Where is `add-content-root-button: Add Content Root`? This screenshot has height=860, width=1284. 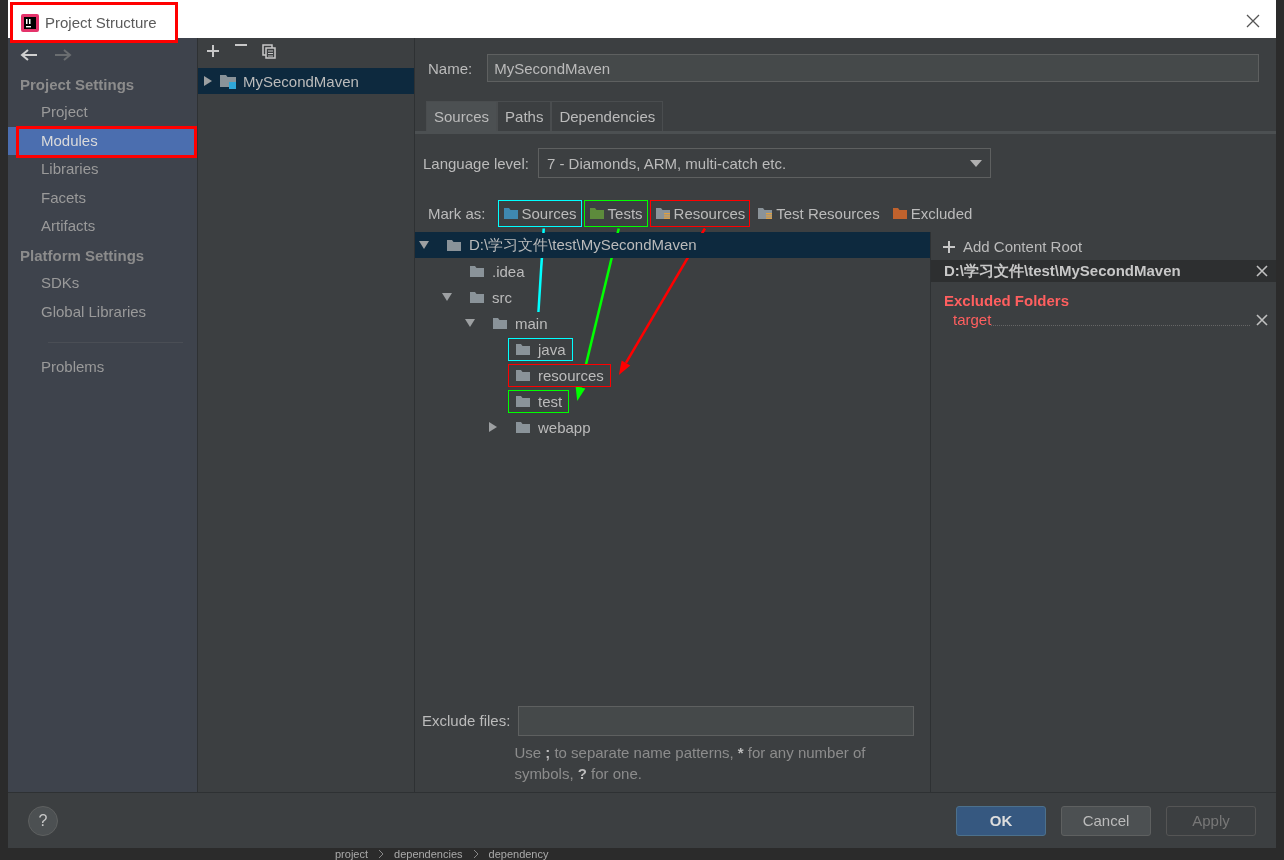
add-content-root-button: Add Content Root is located at coordinates (1103, 245).